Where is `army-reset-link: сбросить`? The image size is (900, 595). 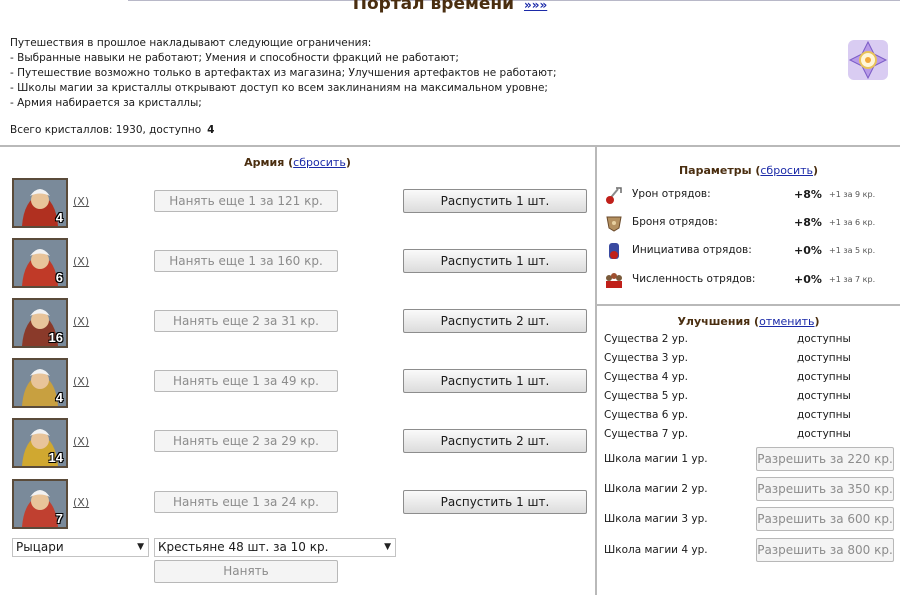 army-reset-link: сбросить is located at coordinates (319, 162).